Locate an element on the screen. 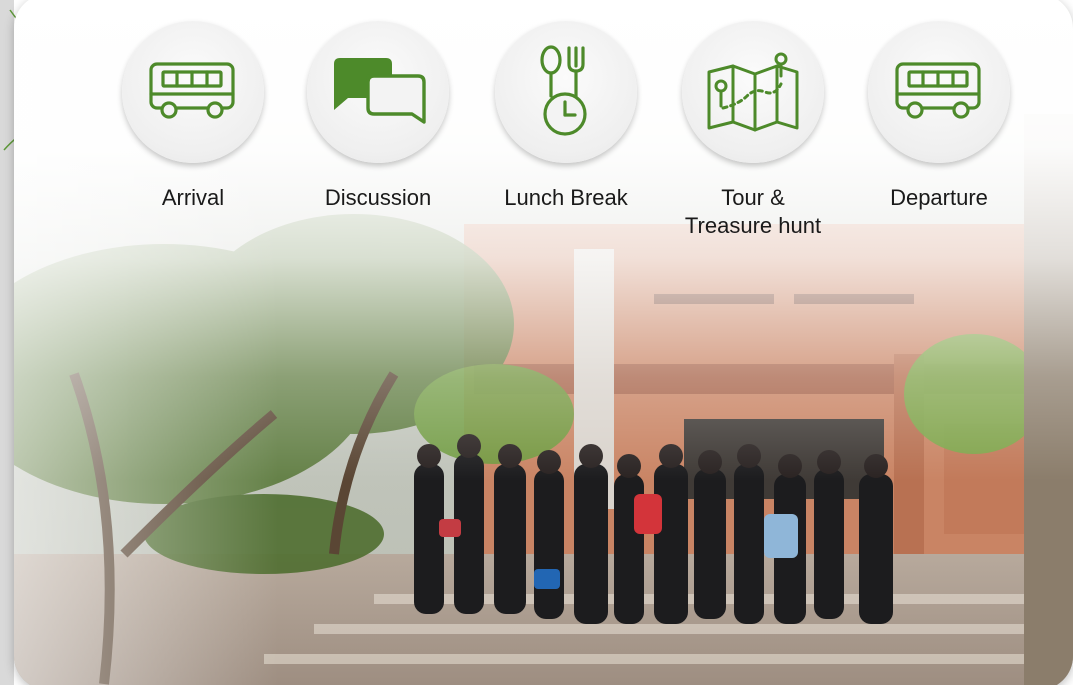  step-label-line1: Tour & is located at coordinates (753, 197).